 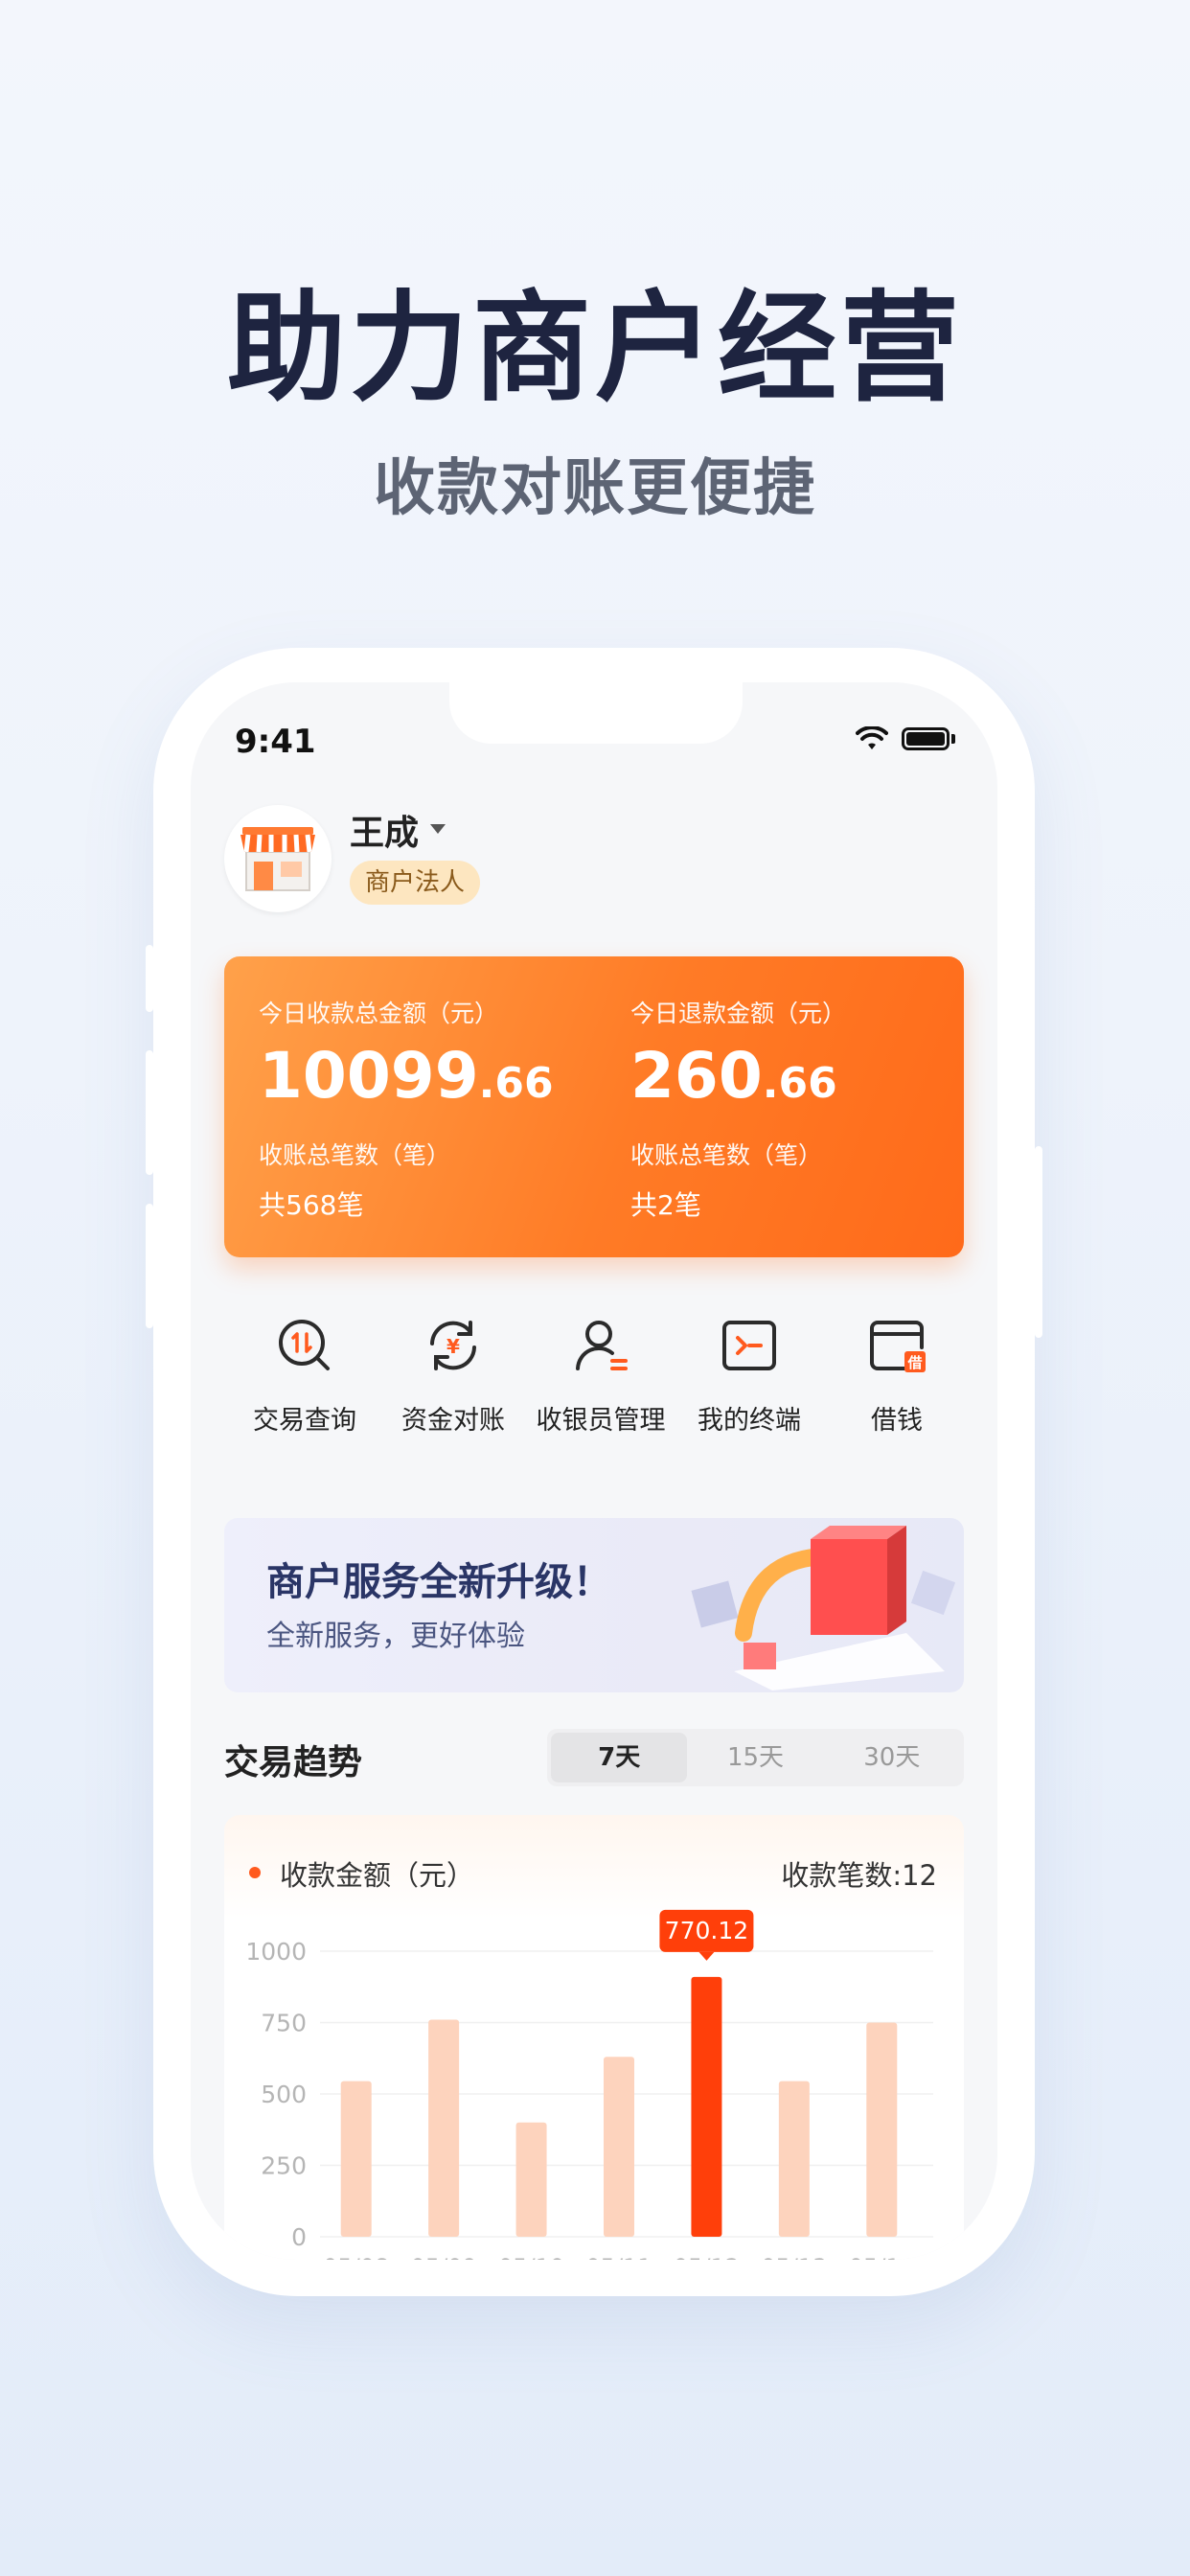 What do you see at coordinates (619, 2257) in the screenshot?
I see `x-tick-label: 05/11` at bounding box center [619, 2257].